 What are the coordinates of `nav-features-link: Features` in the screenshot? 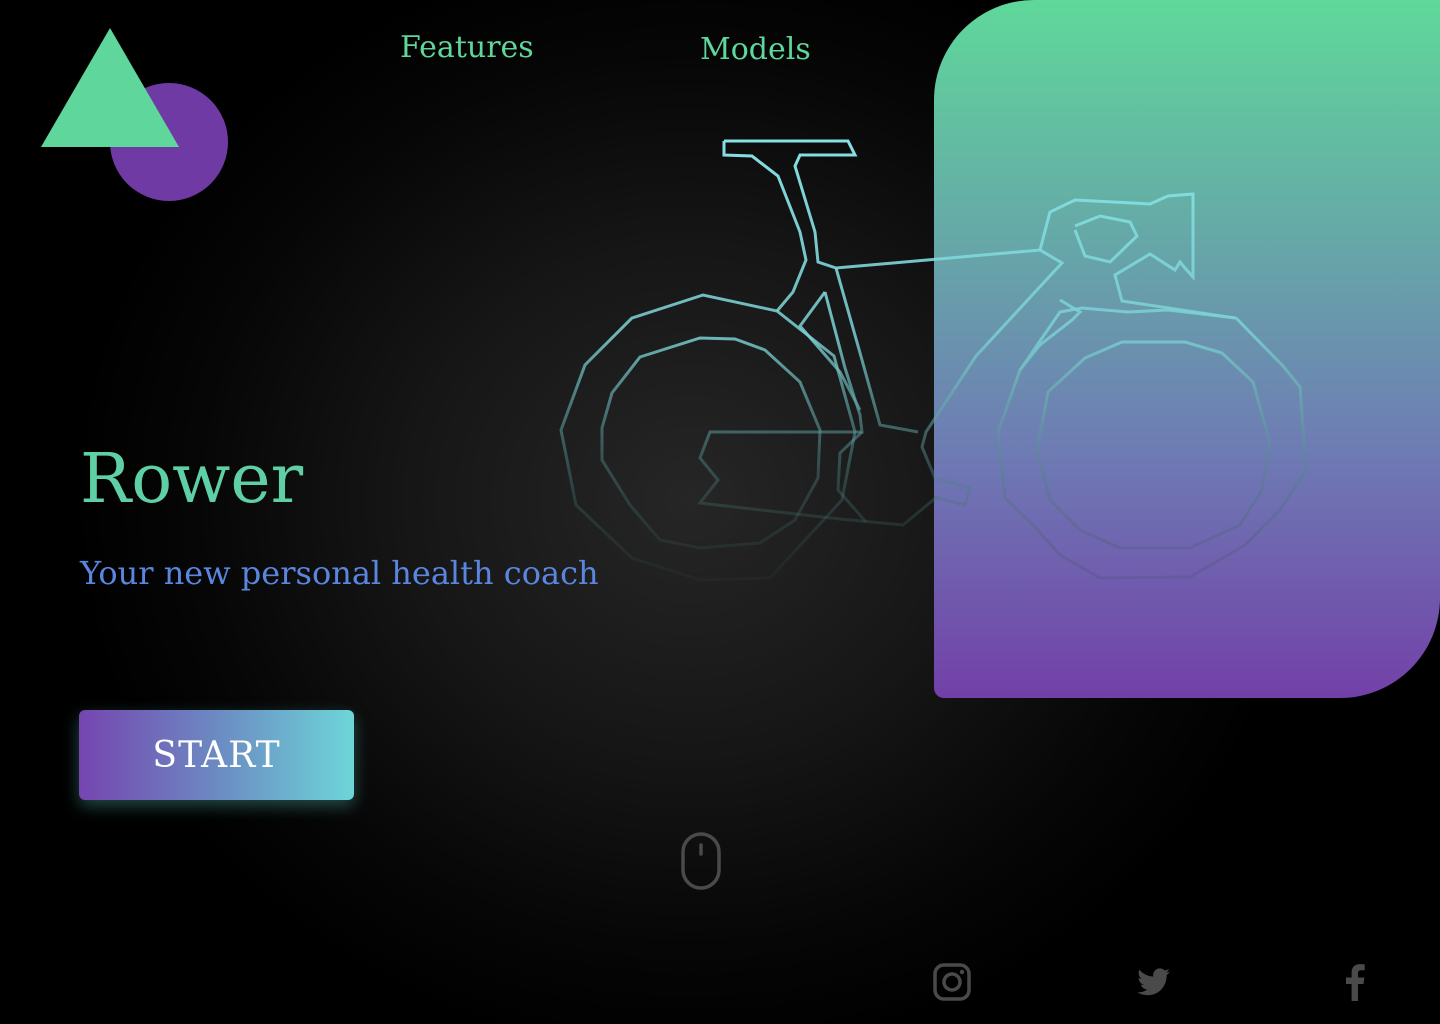 It's located at (467, 47).